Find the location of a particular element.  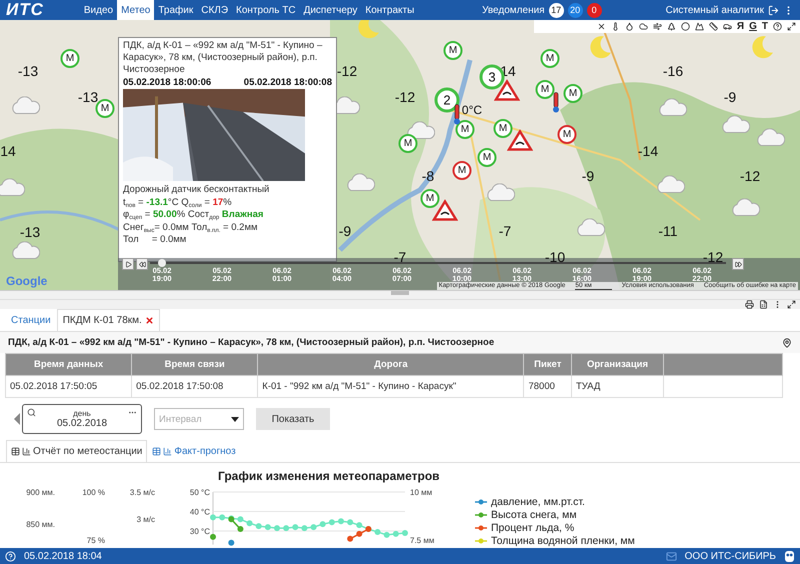

station-title: ПДК, а/д К-01 – «992 км а/д "М-51" - Купино – Карасук», 78 км, (Чистоозерный район), р.п. Чистоозерное is located at coordinates (251, 342).